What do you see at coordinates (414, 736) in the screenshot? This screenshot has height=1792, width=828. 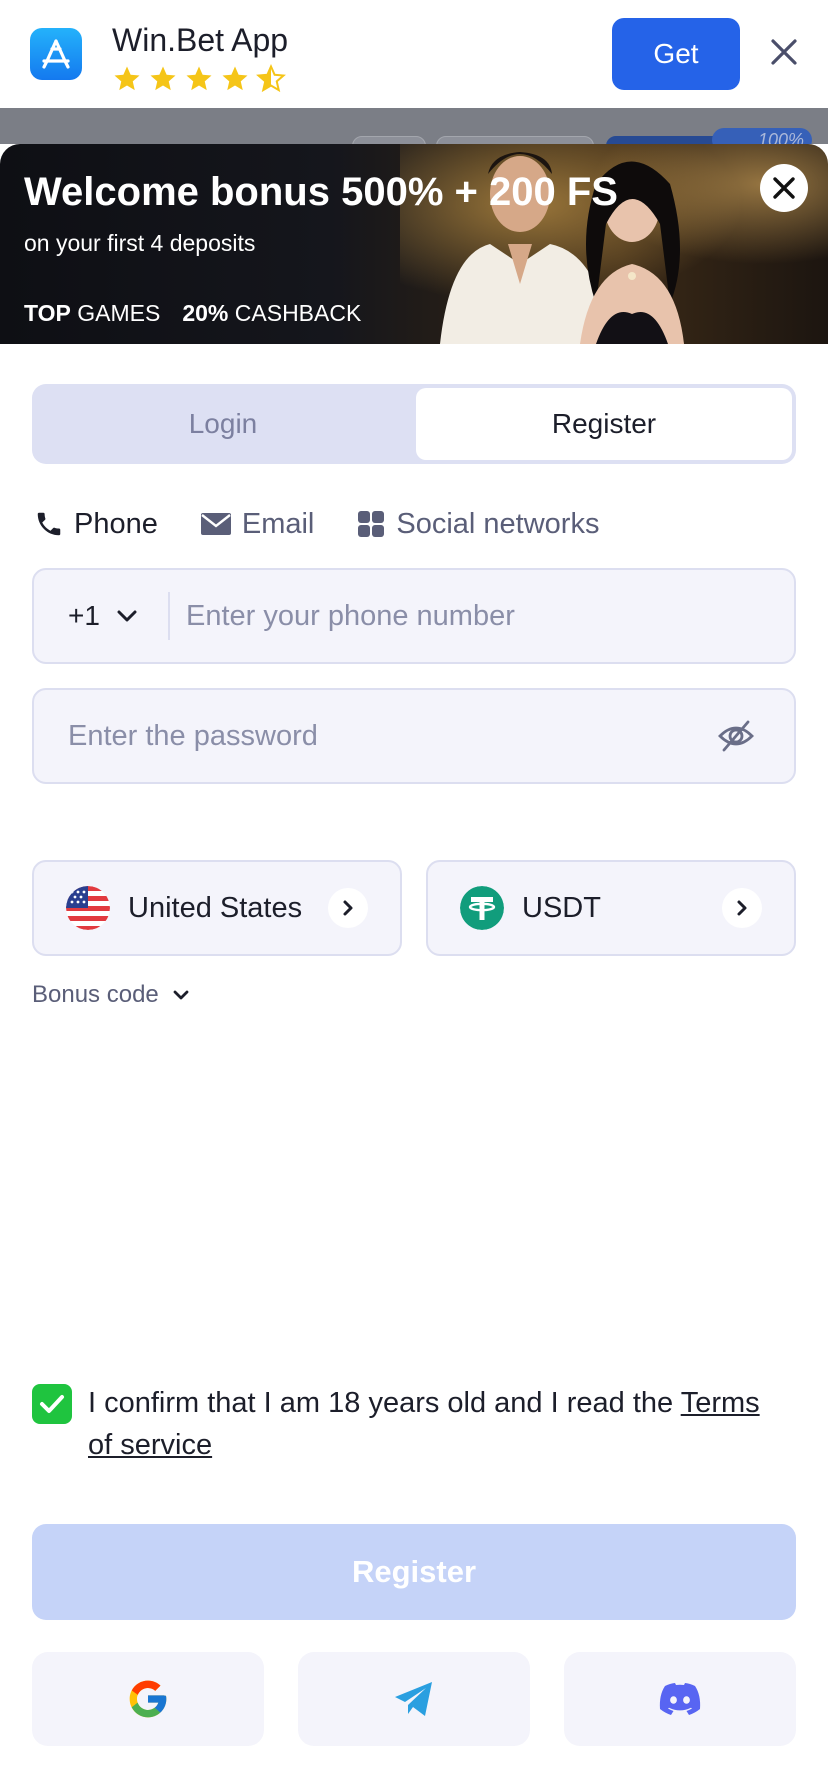 I see `password-field: Enter the password` at bounding box center [414, 736].